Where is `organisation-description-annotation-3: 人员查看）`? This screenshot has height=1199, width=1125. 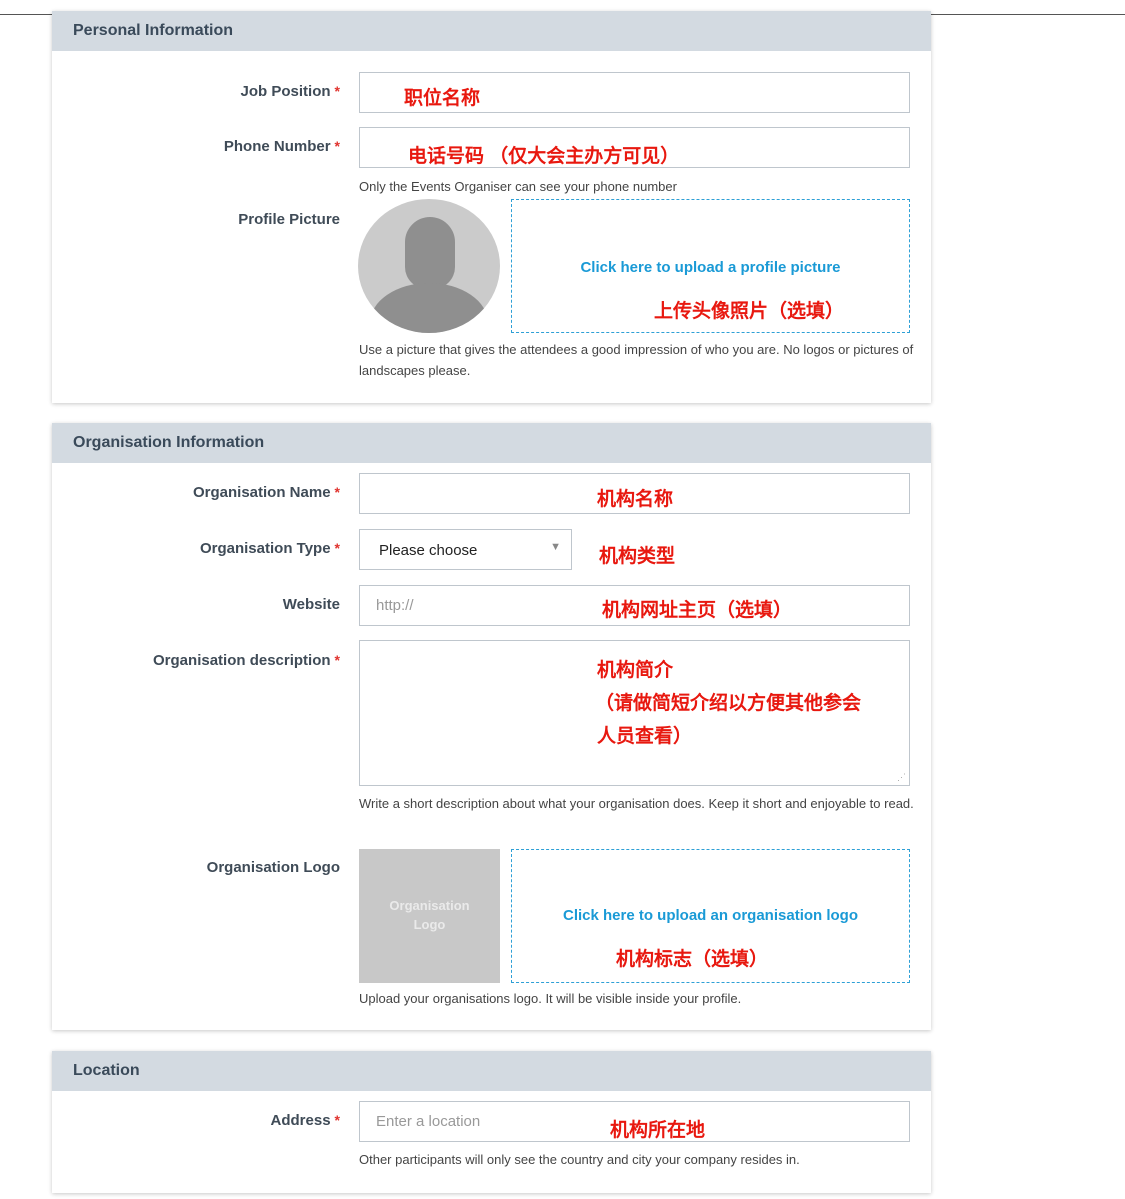 organisation-description-annotation-3: 人员查看） is located at coordinates (645, 736).